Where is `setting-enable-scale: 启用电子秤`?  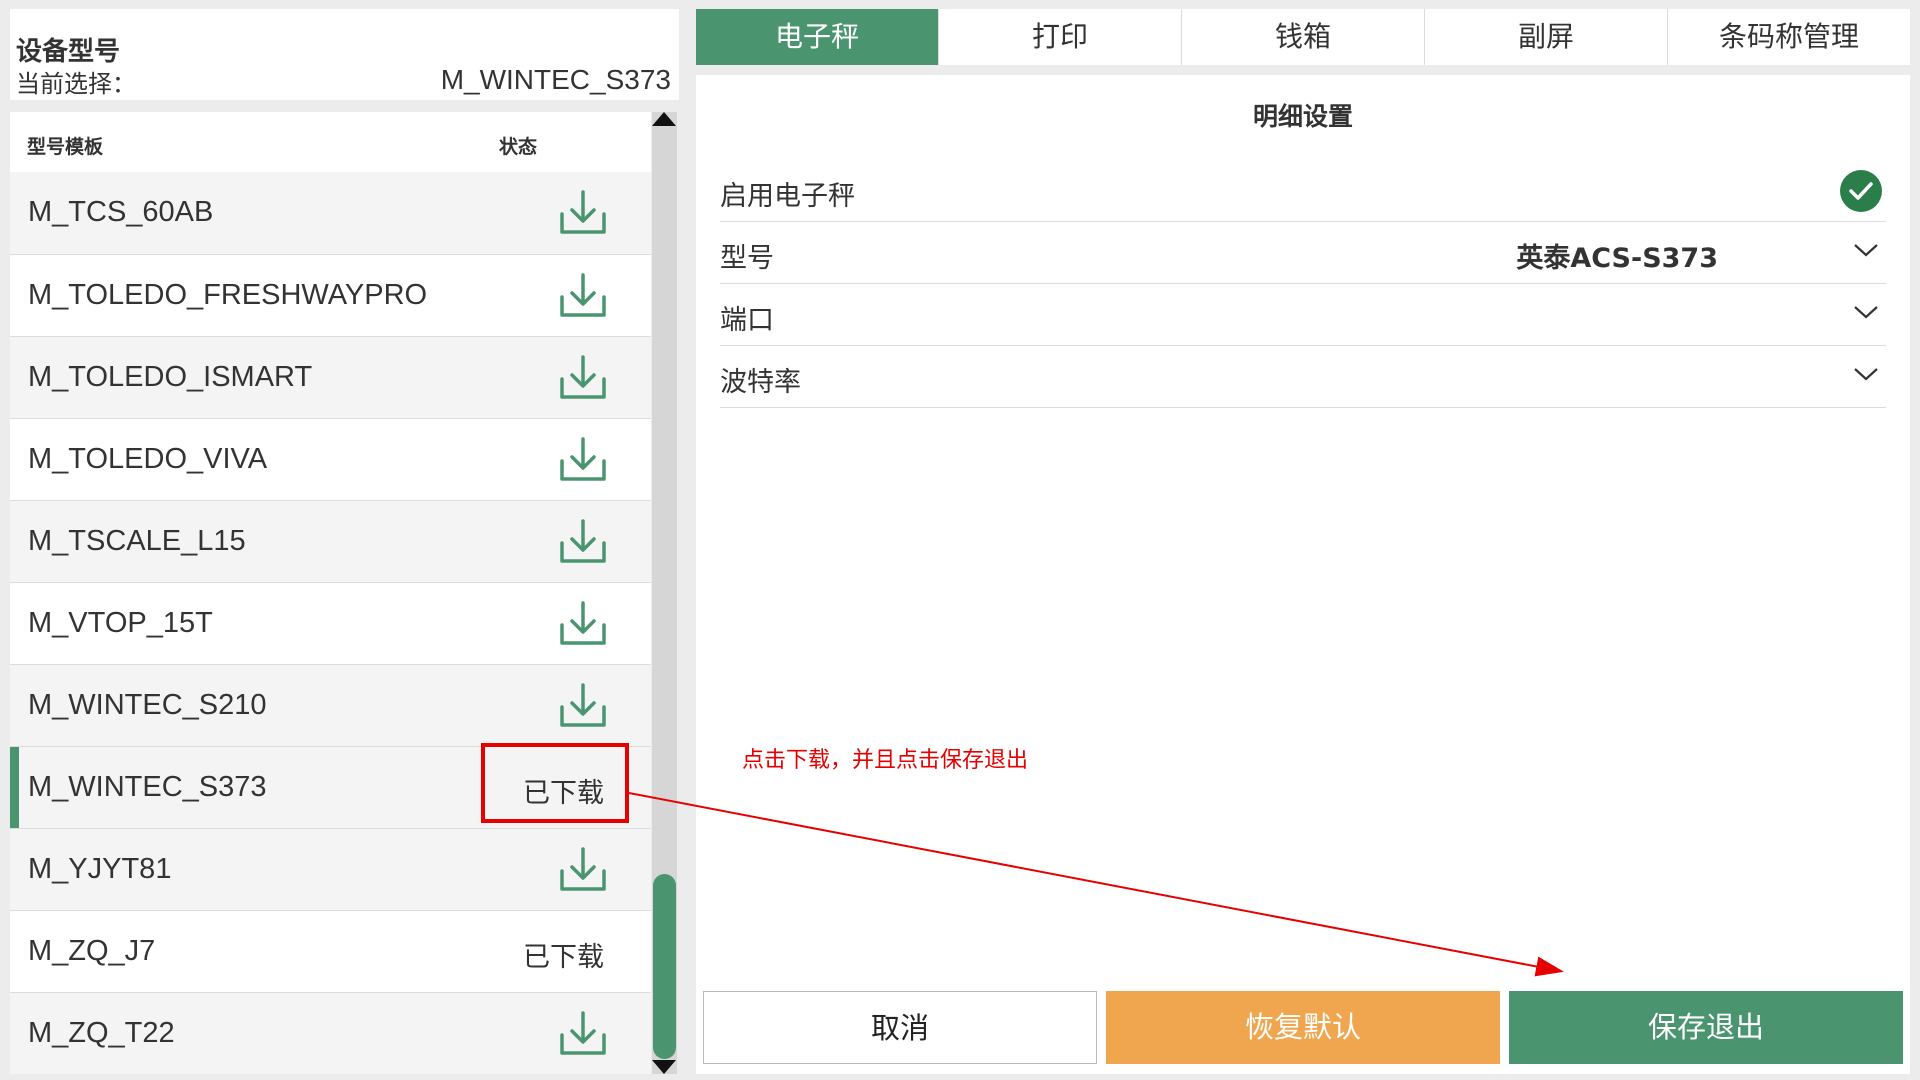 setting-enable-scale: 启用电子秤 is located at coordinates (1303, 191).